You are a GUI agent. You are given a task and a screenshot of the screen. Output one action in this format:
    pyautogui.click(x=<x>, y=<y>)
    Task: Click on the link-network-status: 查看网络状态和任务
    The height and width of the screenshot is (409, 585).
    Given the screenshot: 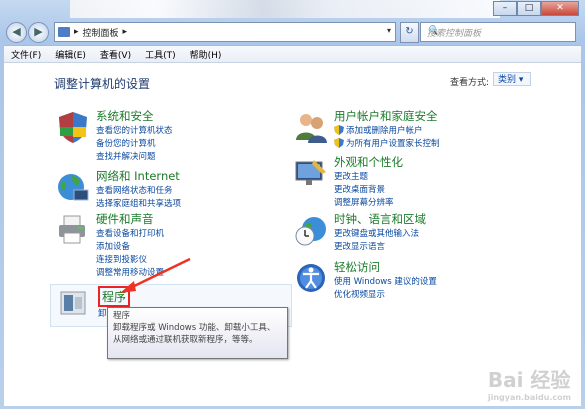 What is the action you would take?
    pyautogui.click(x=134, y=190)
    